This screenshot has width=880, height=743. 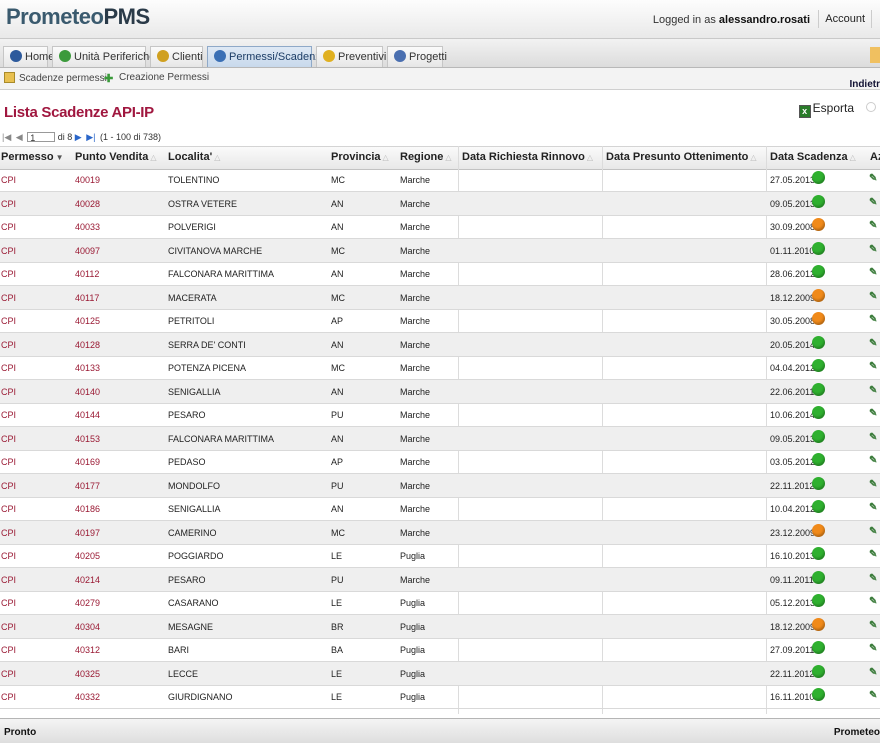 What do you see at coordinates (87, 415) in the screenshot?
I see `cell-punto-vendita: 40144` at bounding box center [87, 415].